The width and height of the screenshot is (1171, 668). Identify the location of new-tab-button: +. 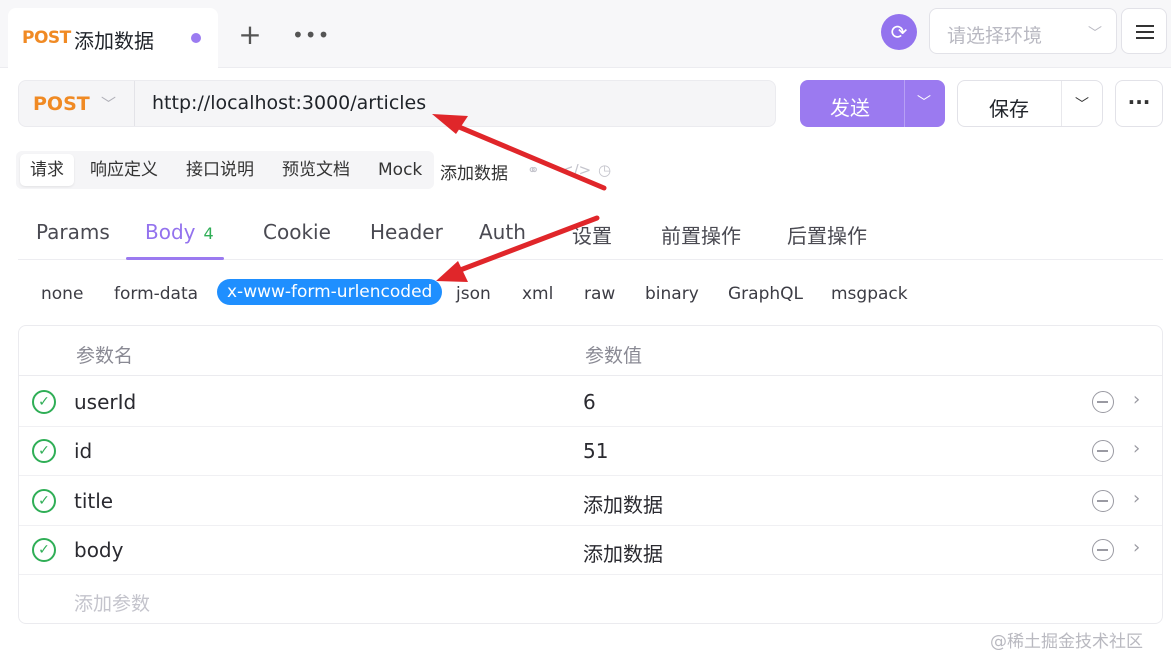
(250, 36).